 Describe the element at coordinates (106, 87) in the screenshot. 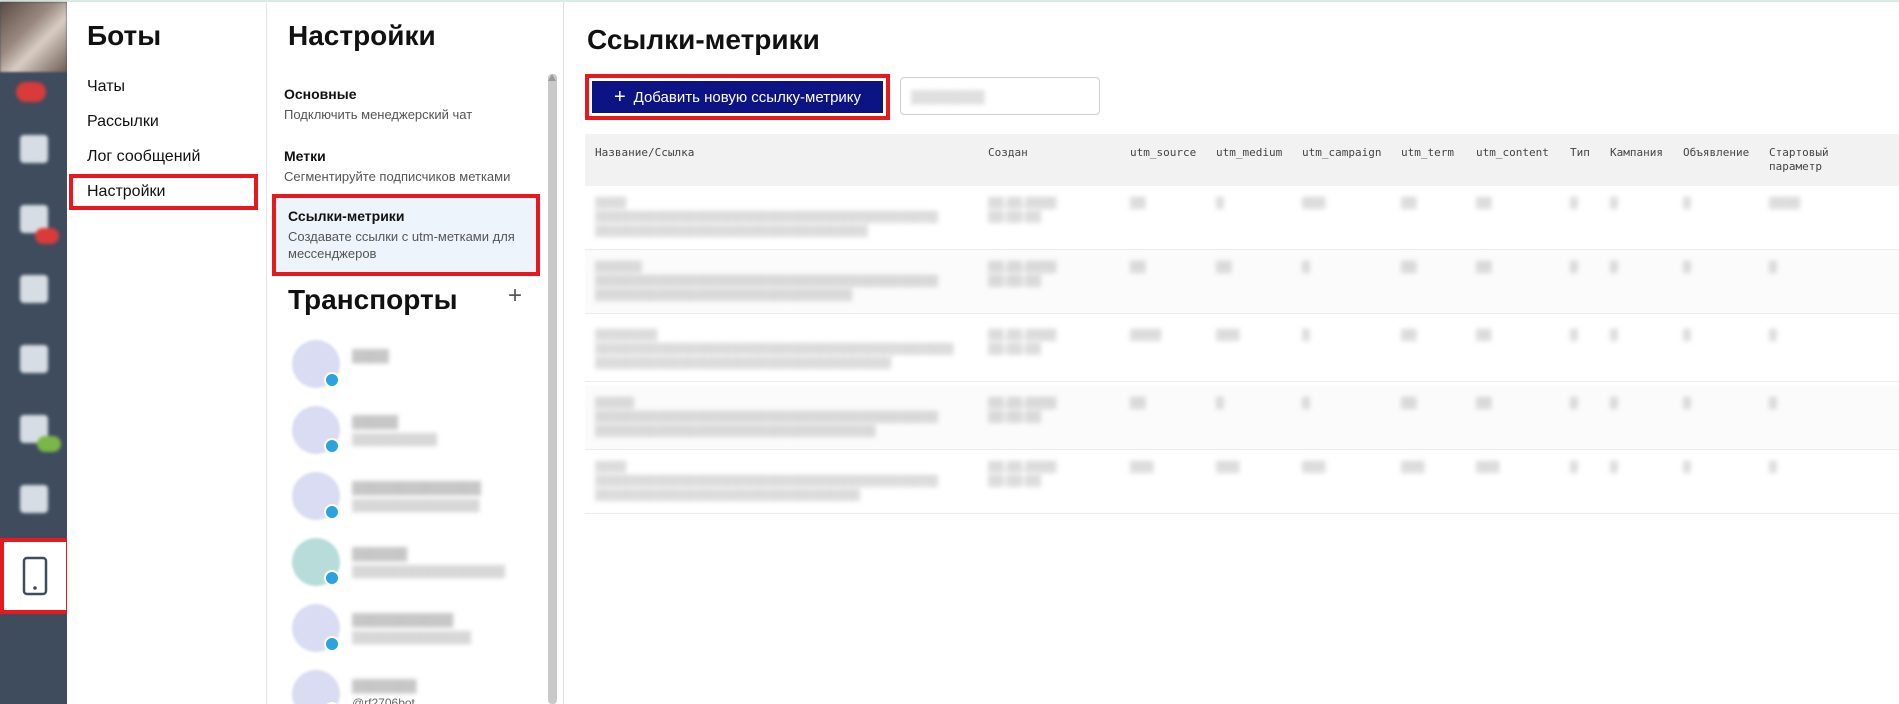

I see `bots-nav-chats: Чаты` at that location.